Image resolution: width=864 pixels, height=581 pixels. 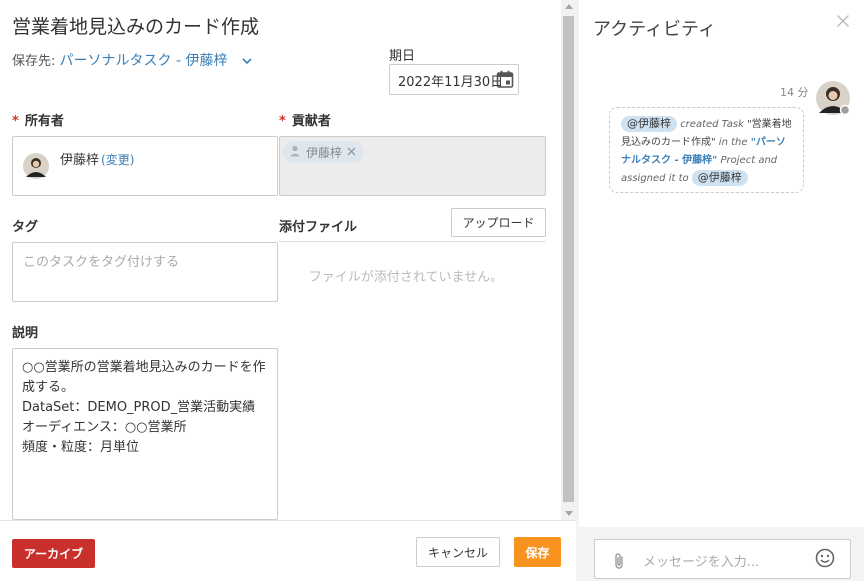 What do you see at coordinates (537, 552) in the screenshot?
I see `save-button: 保存` at bounding box center [537, 552].